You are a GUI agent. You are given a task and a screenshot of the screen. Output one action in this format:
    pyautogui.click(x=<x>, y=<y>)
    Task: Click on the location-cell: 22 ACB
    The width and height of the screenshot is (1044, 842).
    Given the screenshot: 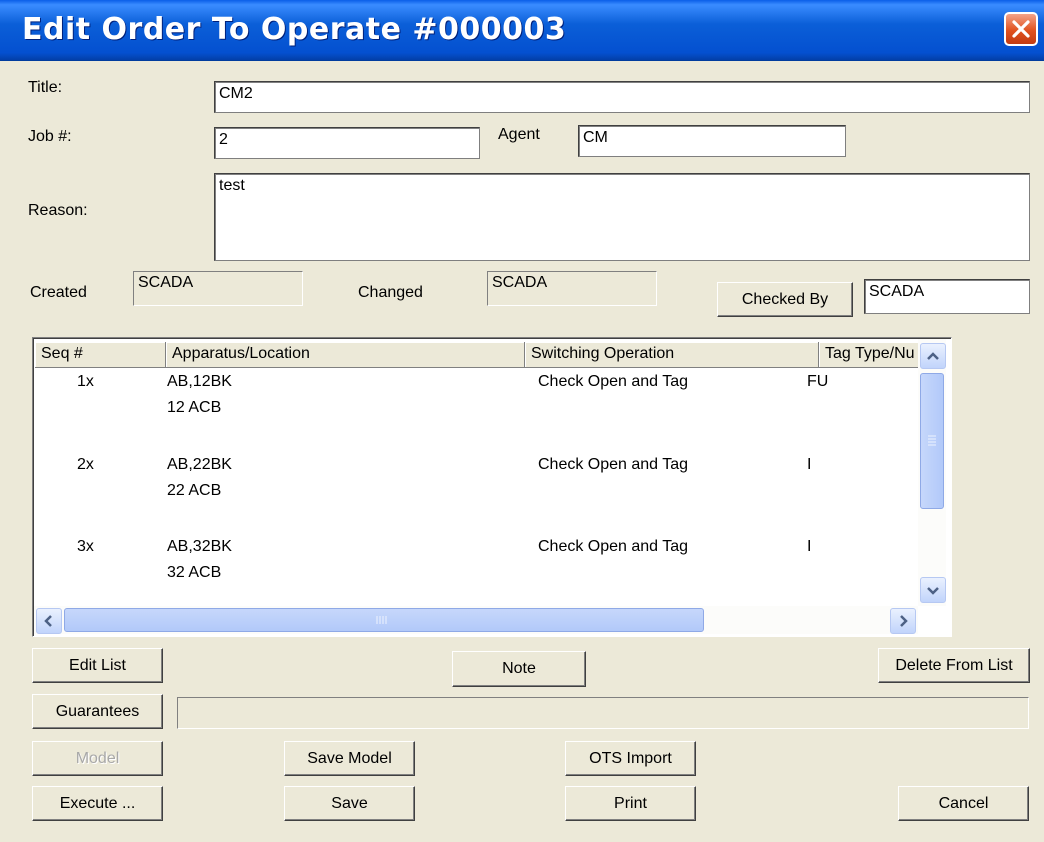 What is the action you would take?
    pyautogui.click(x=194, y=490)
    